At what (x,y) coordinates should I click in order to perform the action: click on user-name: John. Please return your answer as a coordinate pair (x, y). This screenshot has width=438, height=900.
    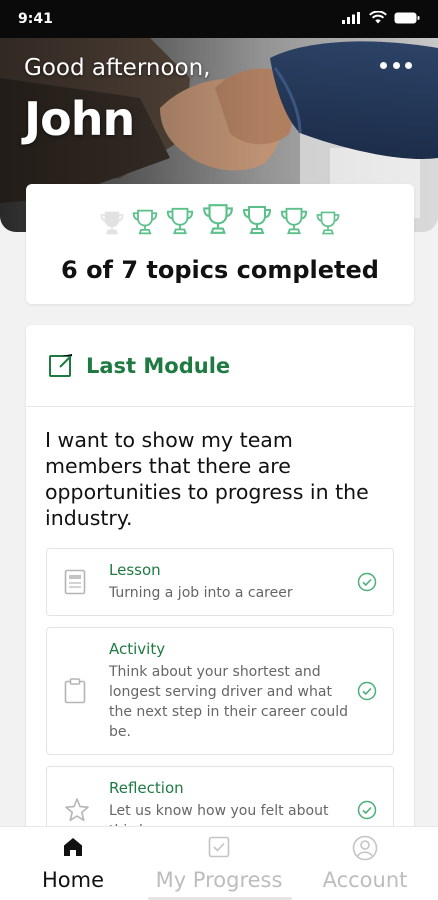
    Looking at the image, I should click on (79, 119).